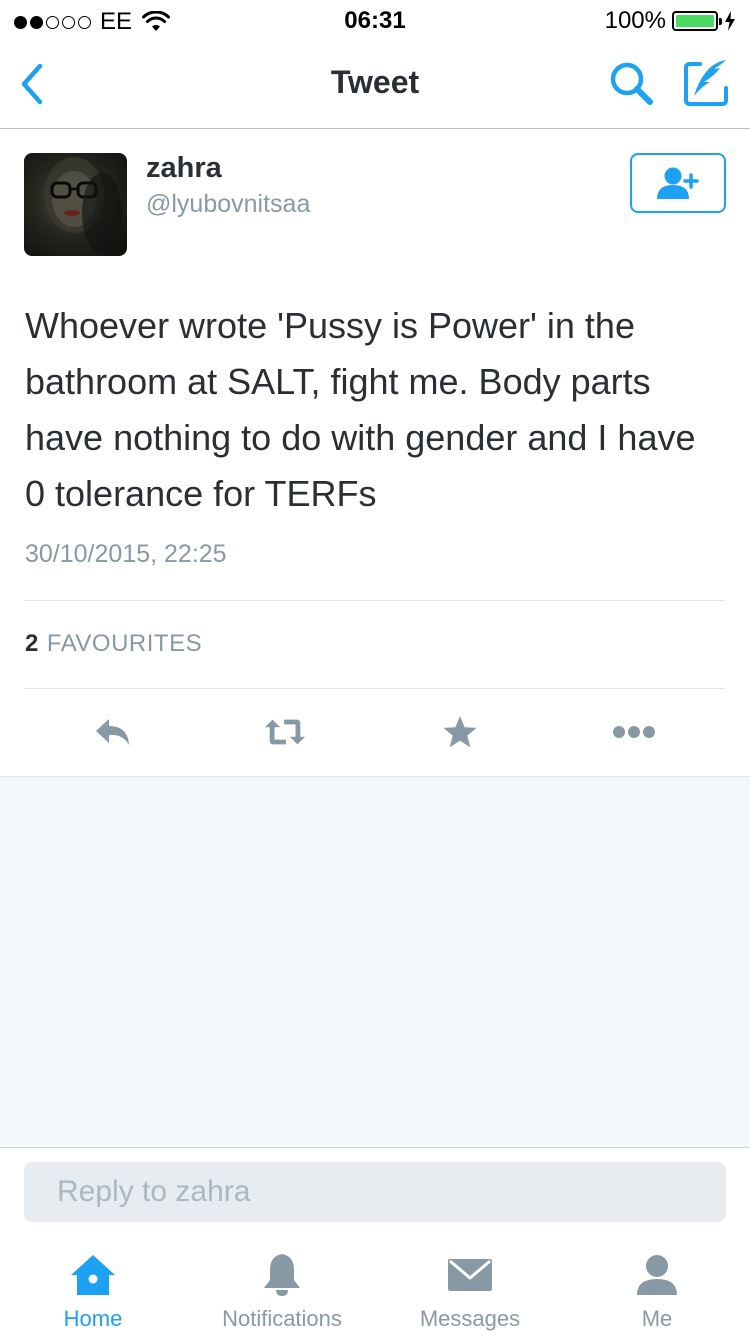 The width and height of the screenshot is (750, 1334). I want to click on search-button, so click(632, 84).